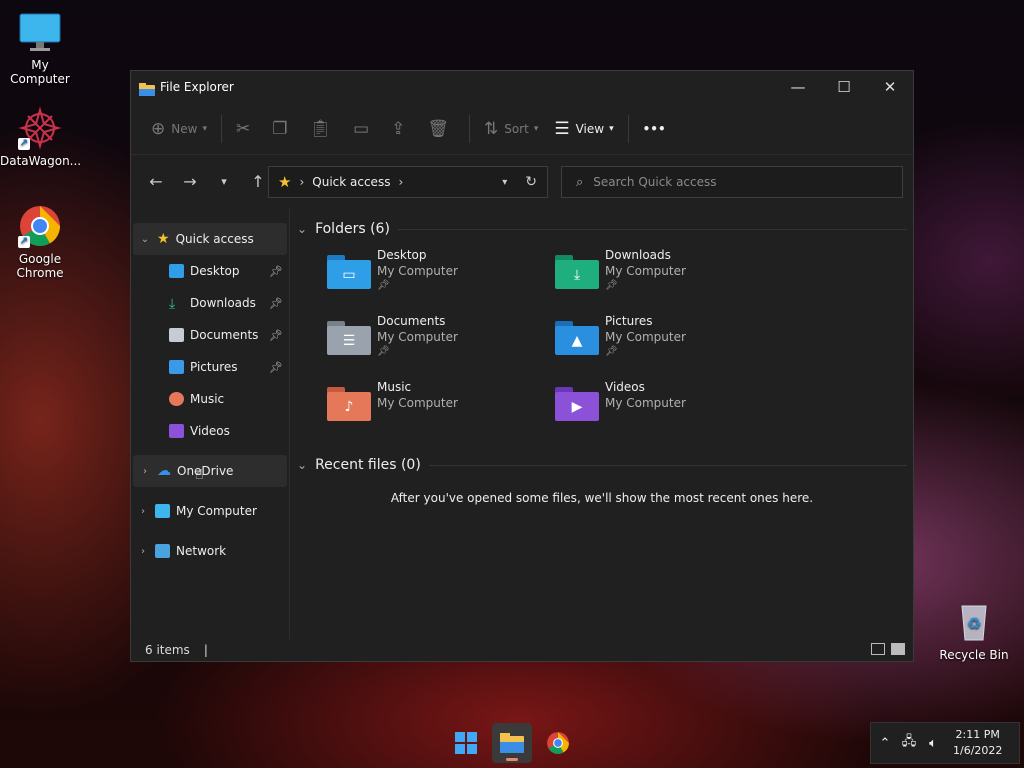 This screenshot has width=1024, height=768. I want to click on address-bar: ★ › Quick access › ▾ ↻, so click(408, 182).